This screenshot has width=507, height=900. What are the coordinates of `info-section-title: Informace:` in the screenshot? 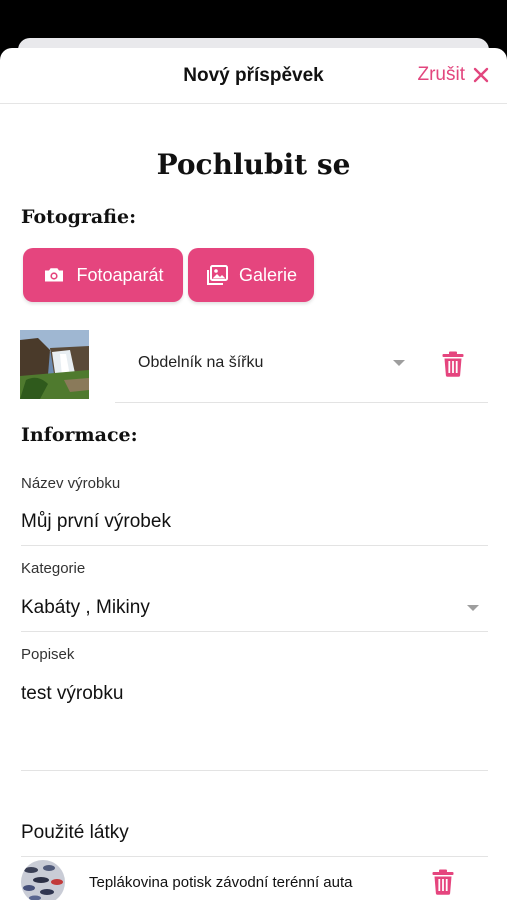 It's located at (79, 435).